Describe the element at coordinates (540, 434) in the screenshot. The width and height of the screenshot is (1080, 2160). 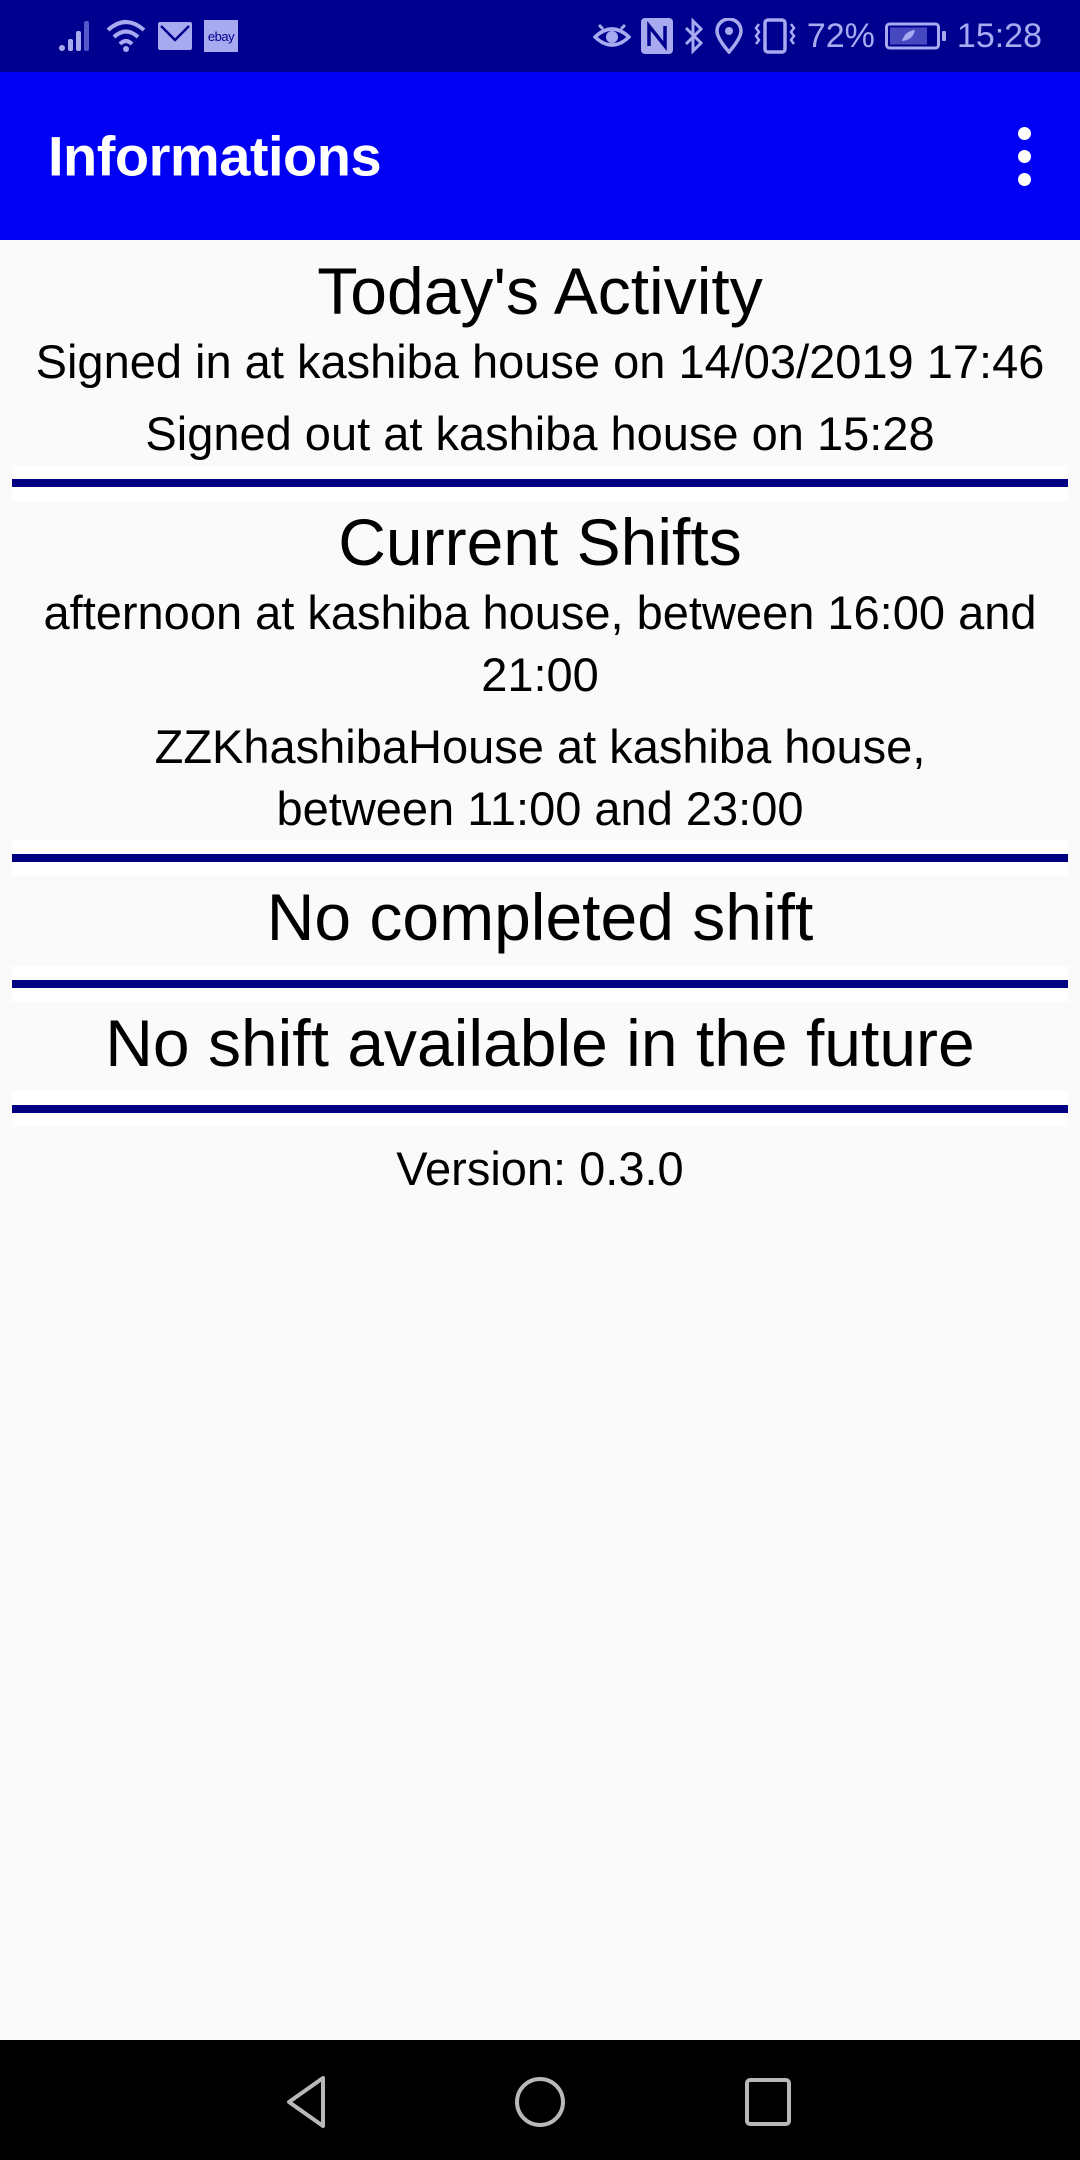
I see `sign-out-entry: Signed out at kashiba house on 15:28` at that location.